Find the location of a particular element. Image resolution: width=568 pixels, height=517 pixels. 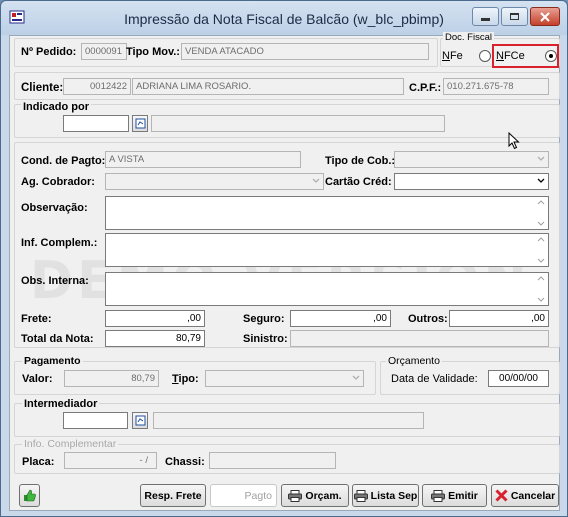

maximize-icon is located at coordinates (514, 16).